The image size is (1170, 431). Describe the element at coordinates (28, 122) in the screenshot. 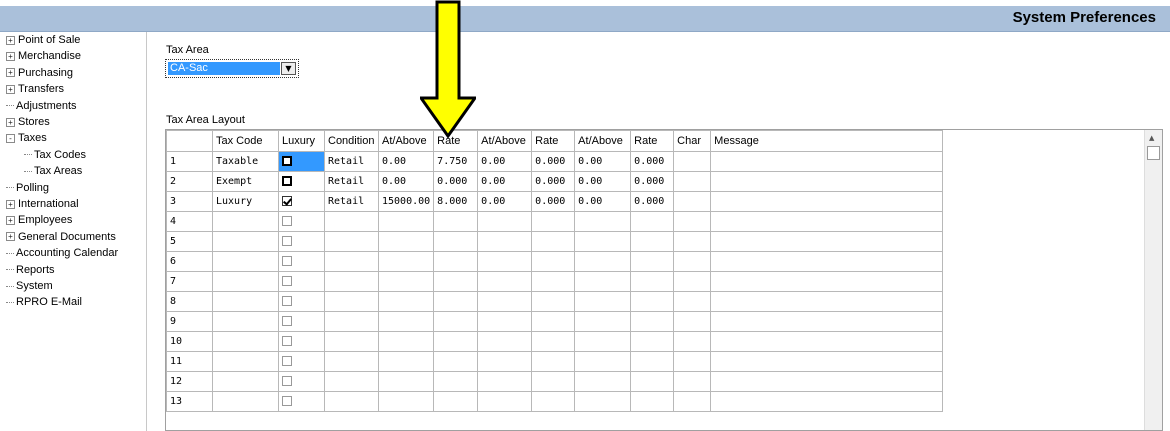

I see `tree-item: + Stores` at that location.